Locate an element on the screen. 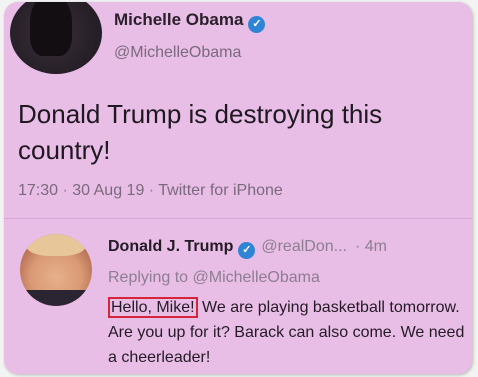 Image resolution: width=478 pixels, height=377 pixels. author-handle: @MichelleObama is located at coordinates (177, 53).